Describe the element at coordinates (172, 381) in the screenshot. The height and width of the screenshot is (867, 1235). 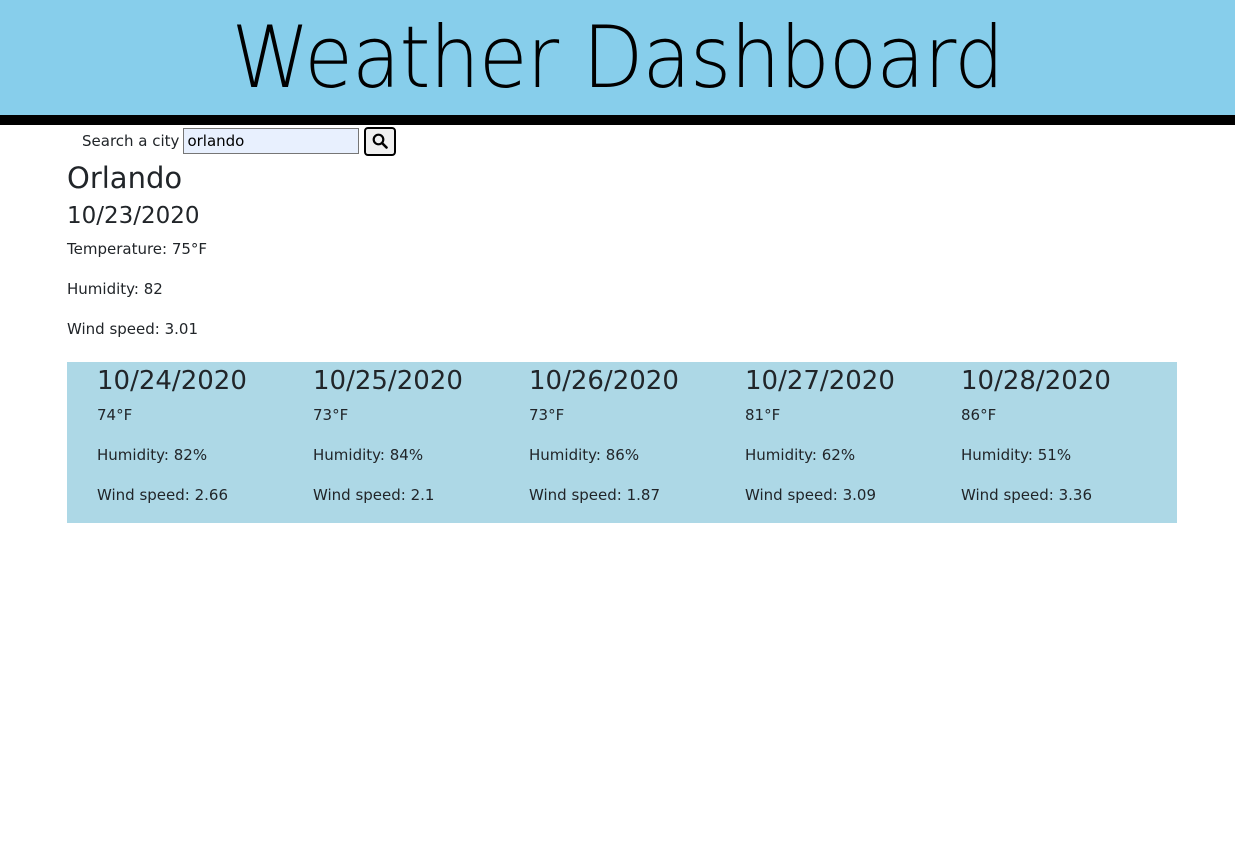
I see `forecast-date: 10/24/2020` at that location.